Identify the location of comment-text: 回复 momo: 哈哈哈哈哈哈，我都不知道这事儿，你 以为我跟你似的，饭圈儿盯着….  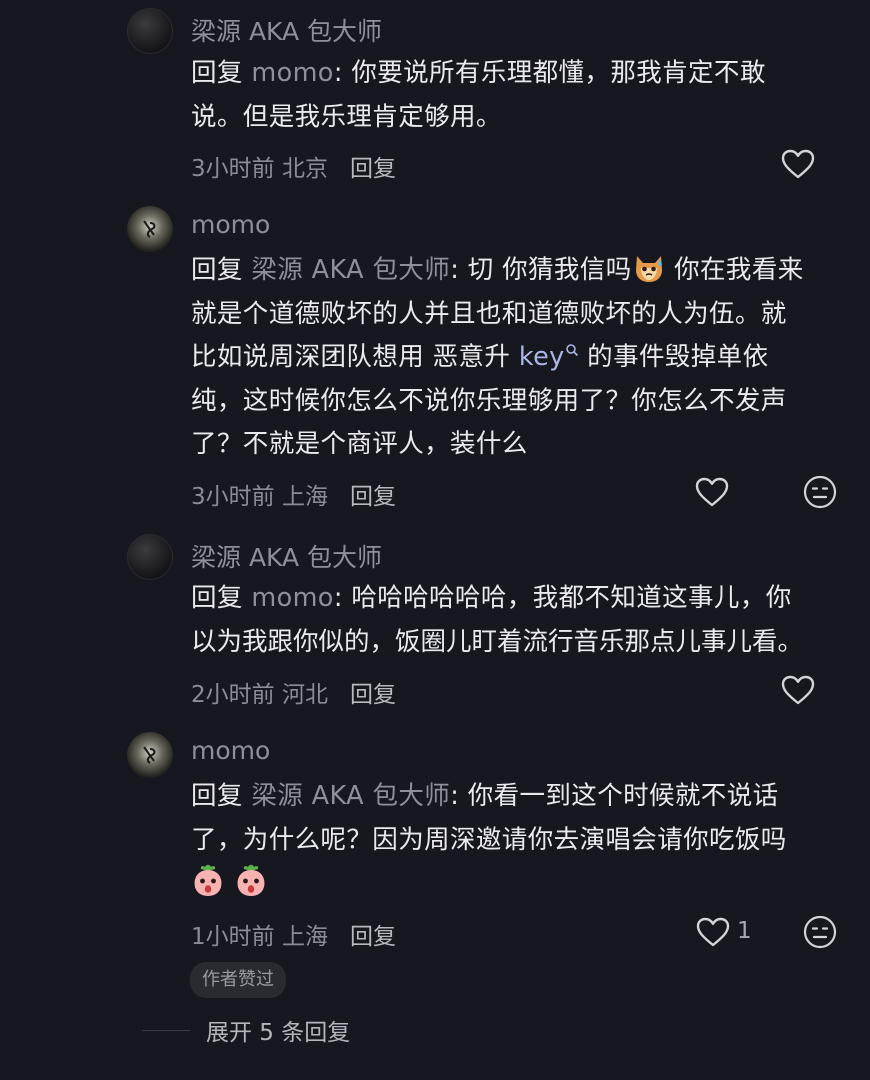
(526, 620).